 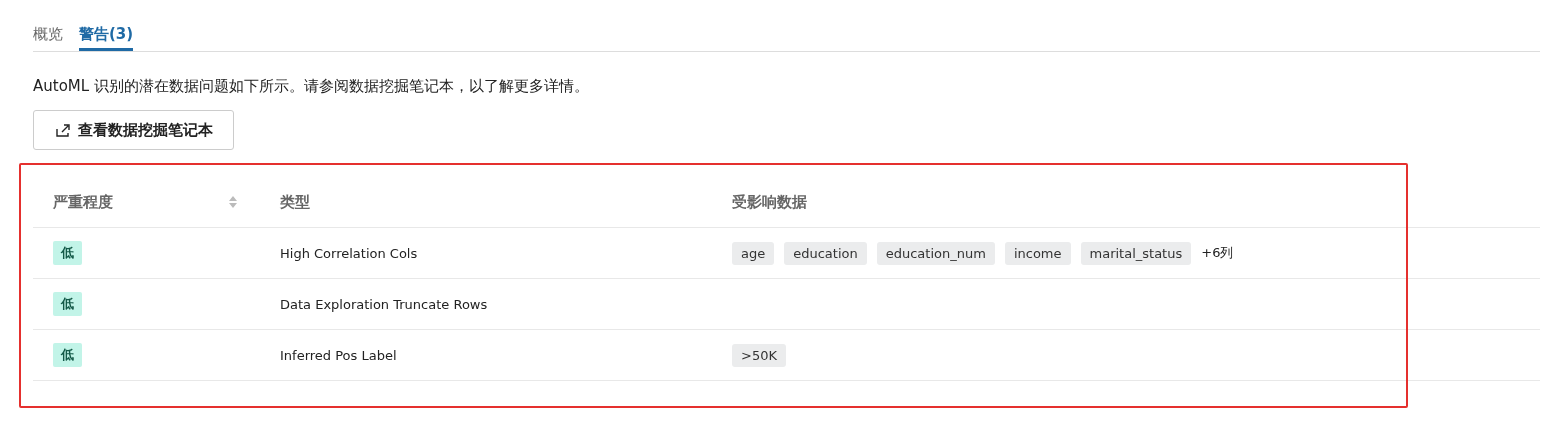 I want to click on description-text: AutoML 识别的潜在数据问题如下所示。请参阅数据挖掘笔记本，以了解更多详情。, so click(x=311, y=86).